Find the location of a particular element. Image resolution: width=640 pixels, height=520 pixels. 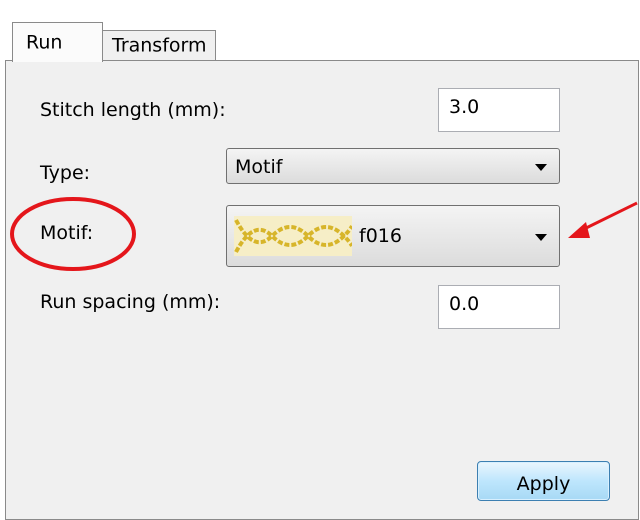

tab-transform-label: Transform is located at coordinates (159, 45).